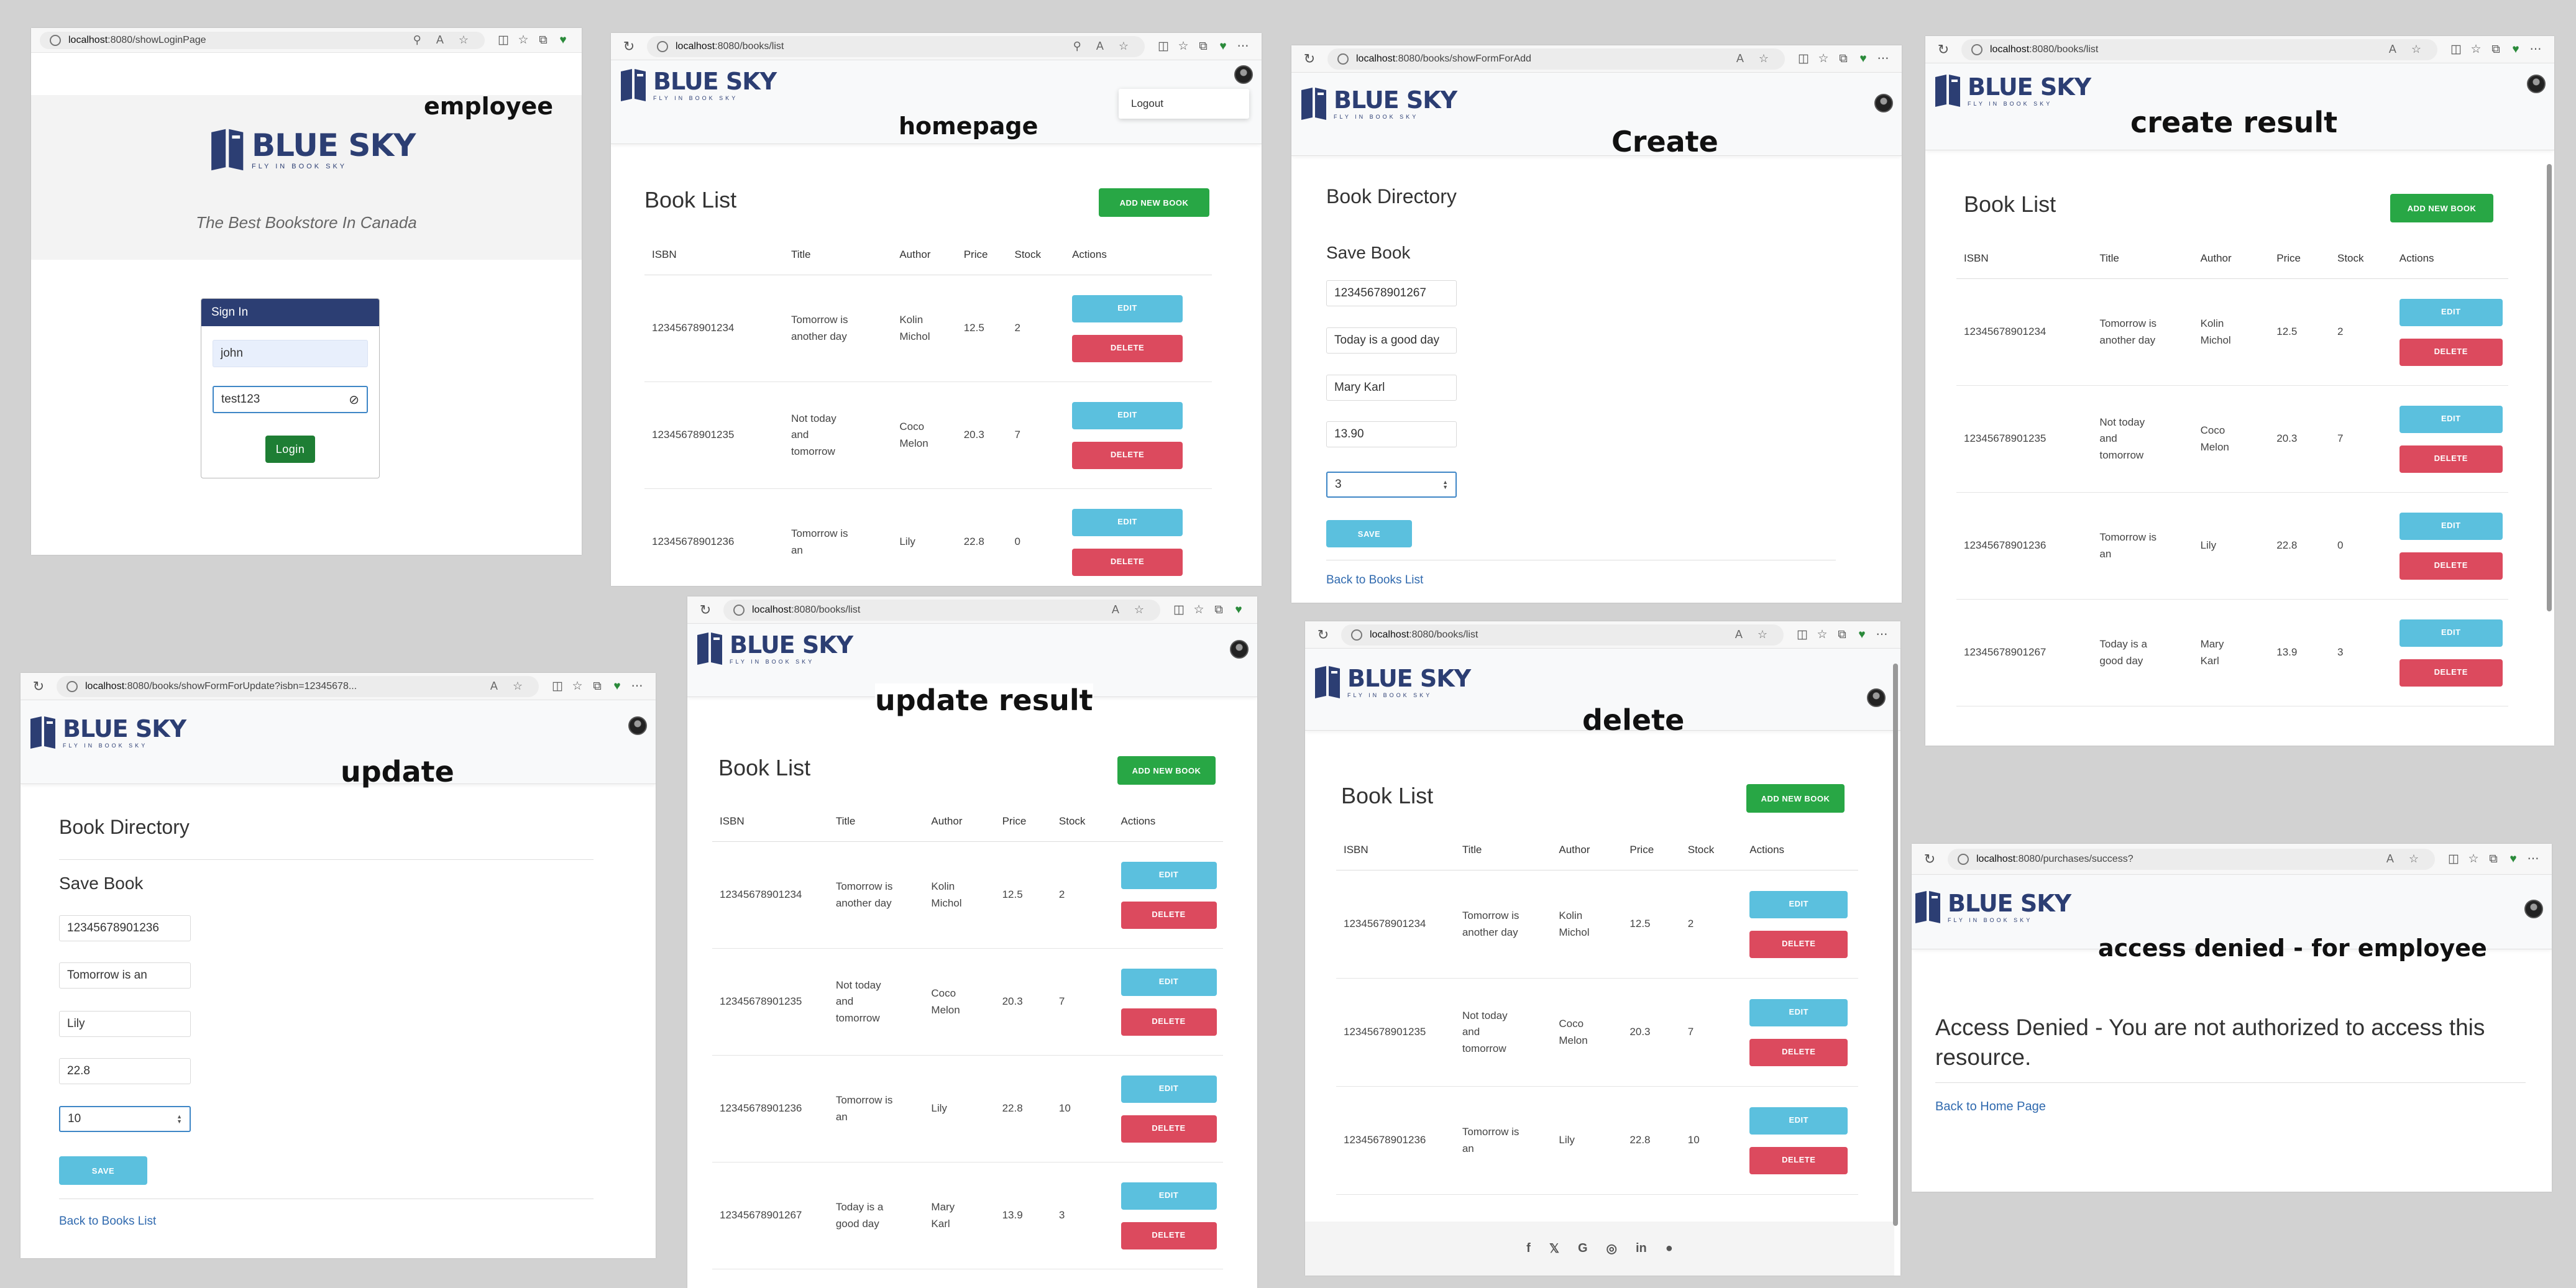  Describe the element at coordinates (290, 399) in the screenshot. I see `password-input: test123 ⊘` at that location.